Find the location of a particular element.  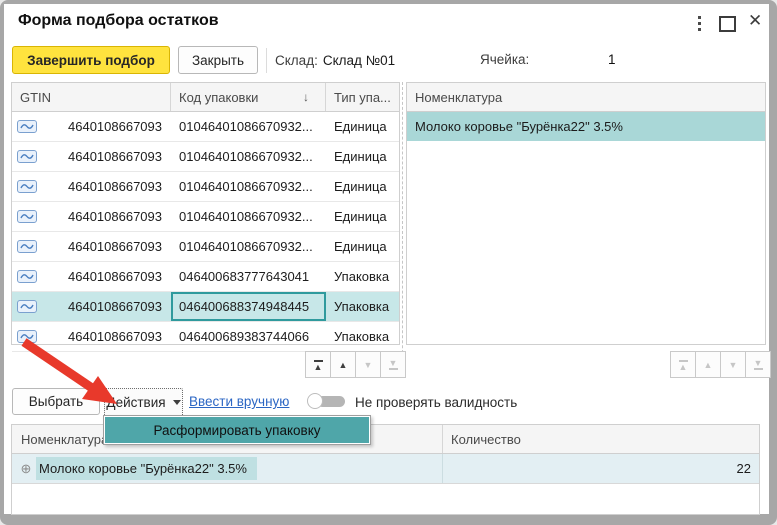

warehouse-label: Склад: is located at coordinates (296, 60).